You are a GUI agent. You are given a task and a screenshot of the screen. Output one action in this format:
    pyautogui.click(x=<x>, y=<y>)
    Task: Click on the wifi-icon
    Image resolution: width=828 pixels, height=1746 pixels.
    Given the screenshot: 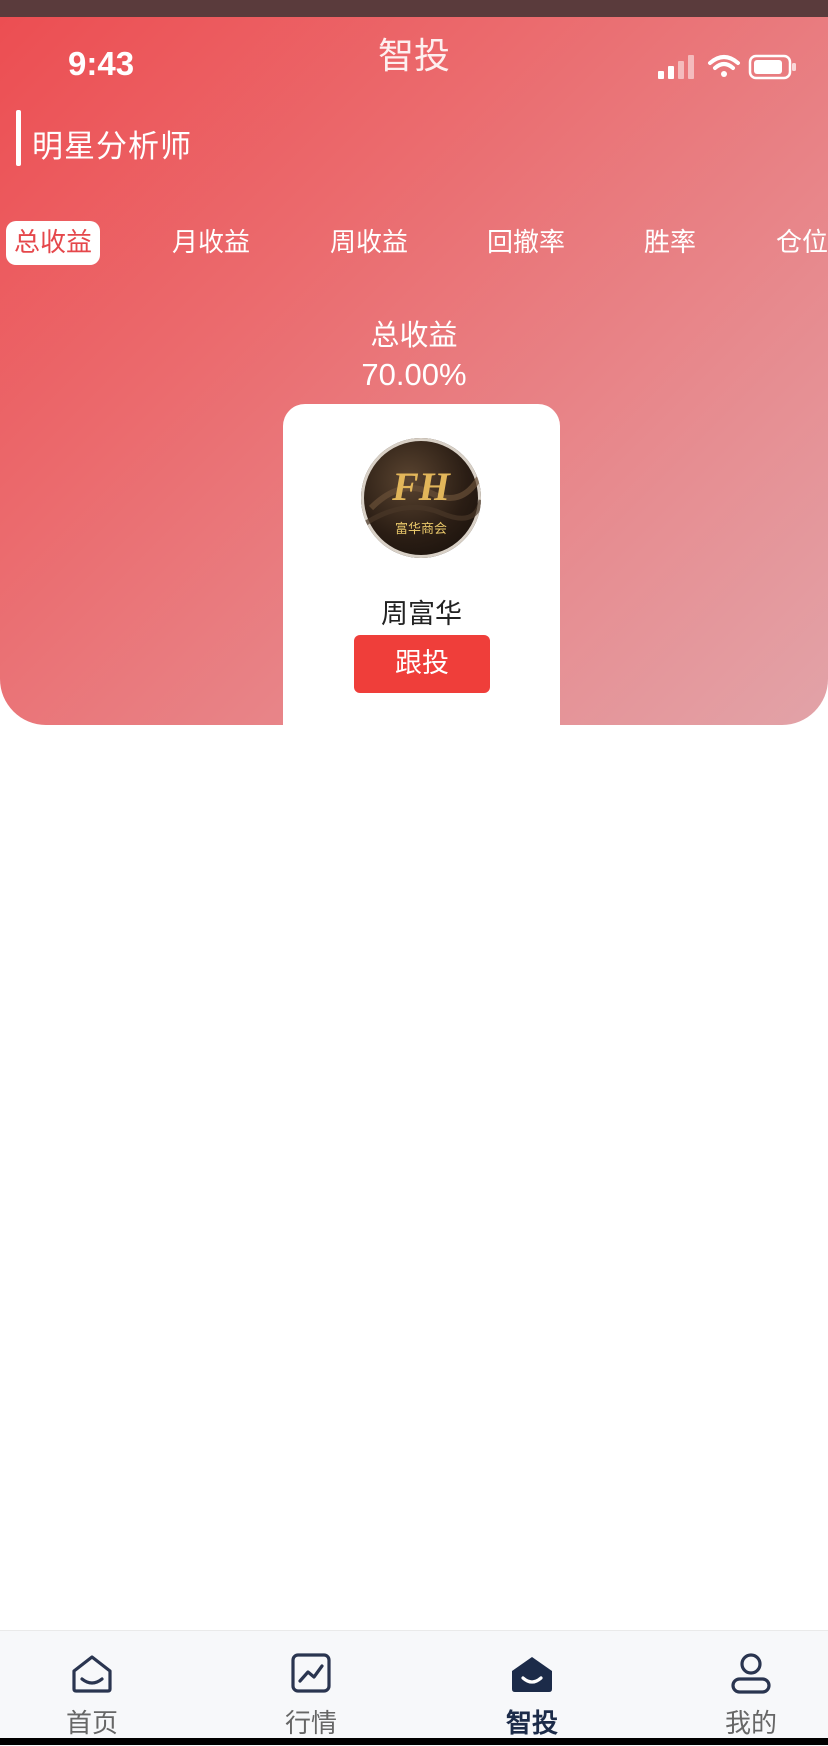 What is the action you would take?
    pyautogui.click(x=724, y=66)
    